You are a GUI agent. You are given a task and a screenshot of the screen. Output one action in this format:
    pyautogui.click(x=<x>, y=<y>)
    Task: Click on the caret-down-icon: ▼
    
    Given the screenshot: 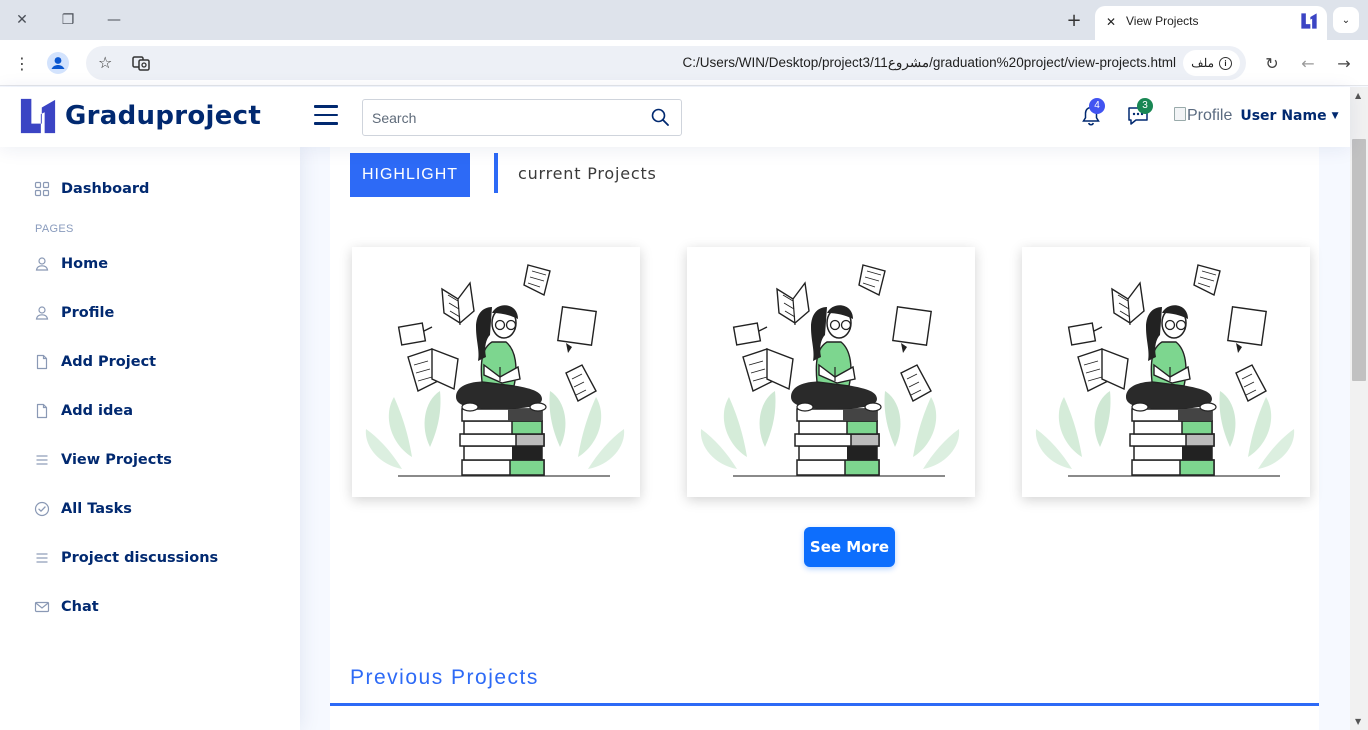 What is the action you would take?
    pyautogui.click(x=1335, y=116)
    